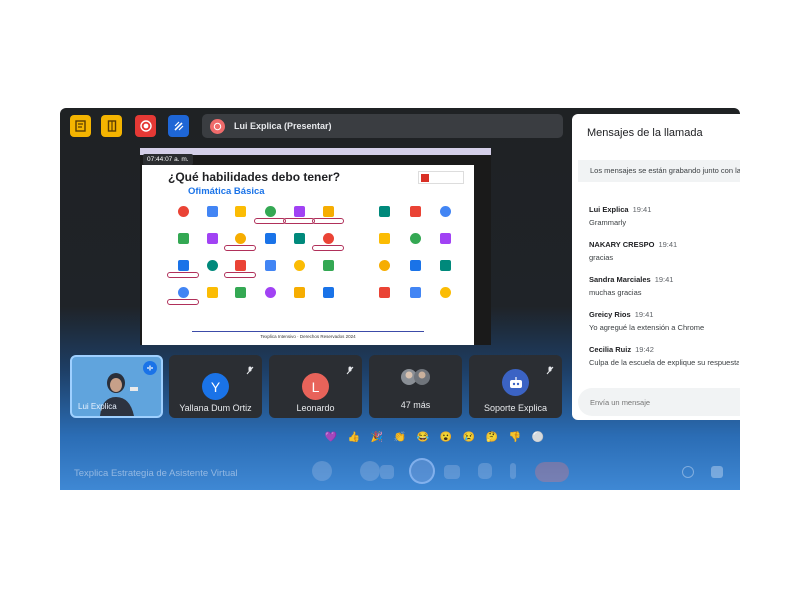 The width and height of the screenshot is (800, 600). Describe the element at coordinates (382, 126) in the screenshot. I see `presenter-banner: Lui Explica (Presentar)` at that location.